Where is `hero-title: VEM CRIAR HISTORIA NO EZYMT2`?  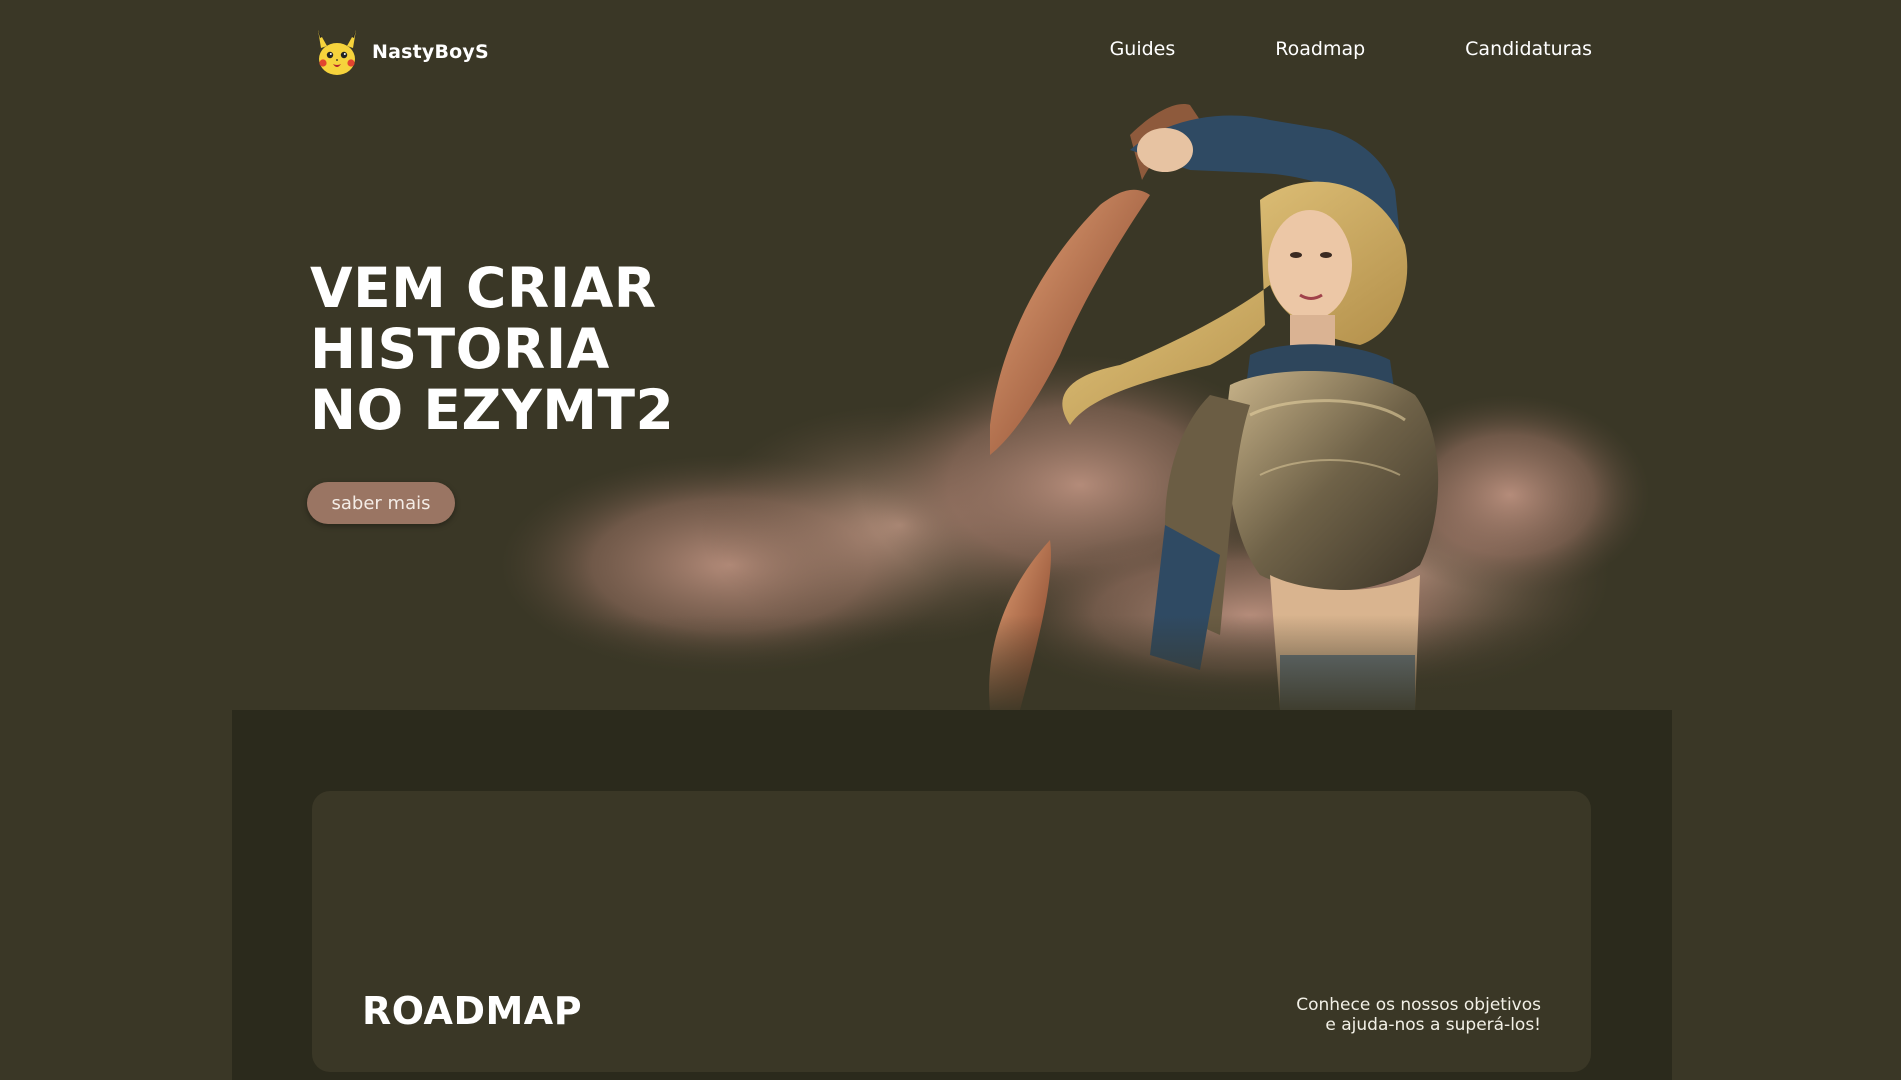 hero-title: VEM CRIAR HISTORIA NO EZYMT2 is located at coordinates (492, 349).